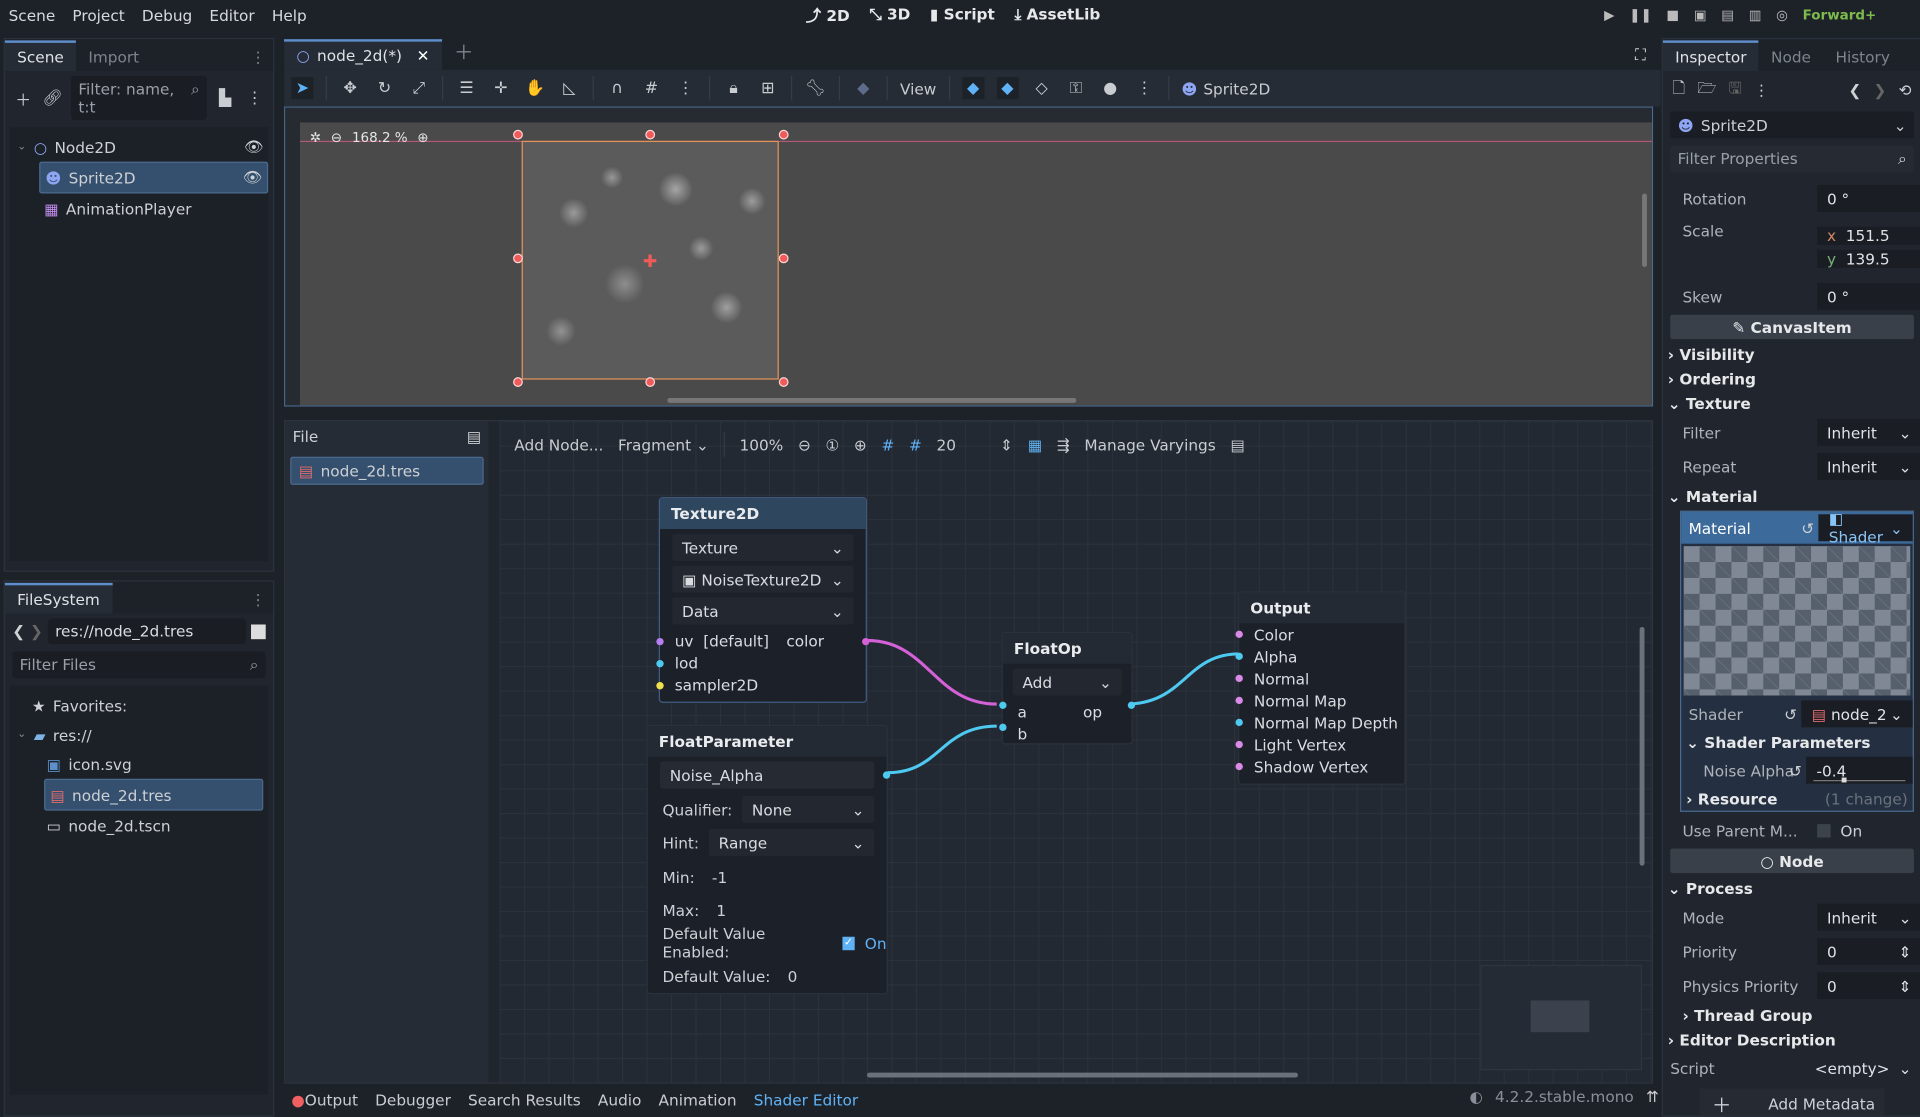 This screenshot has width=1920, height=1117. I want to click on section-thread-group: › Thread Group, so click(1791, 1015).